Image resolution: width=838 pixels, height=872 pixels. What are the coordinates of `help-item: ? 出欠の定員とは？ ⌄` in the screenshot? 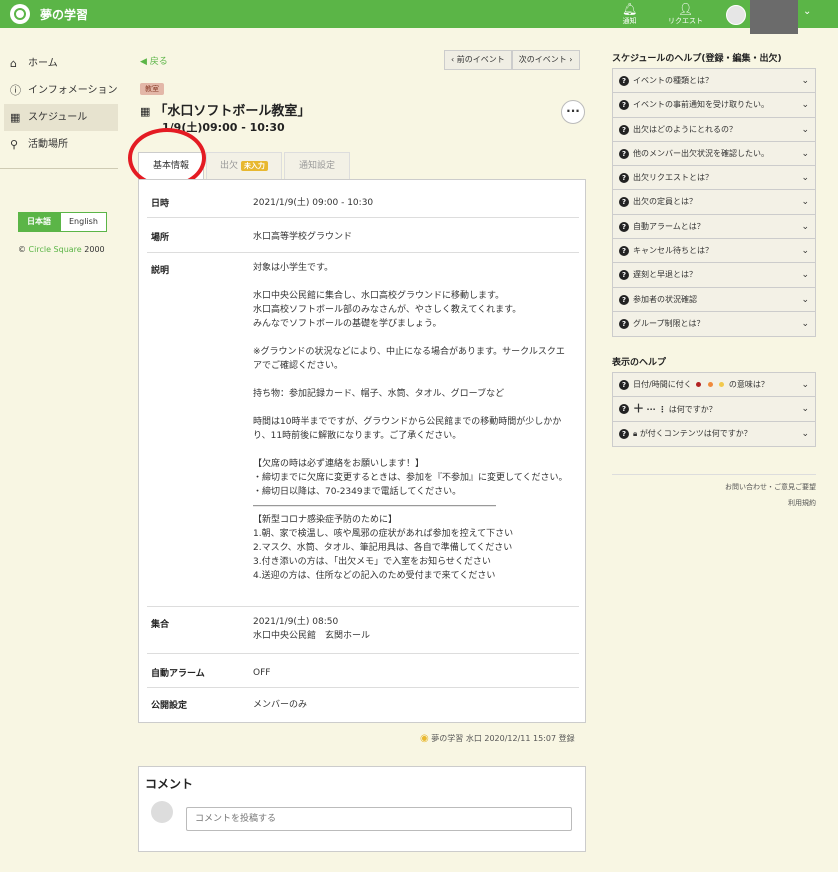 It's located at (714, 202).